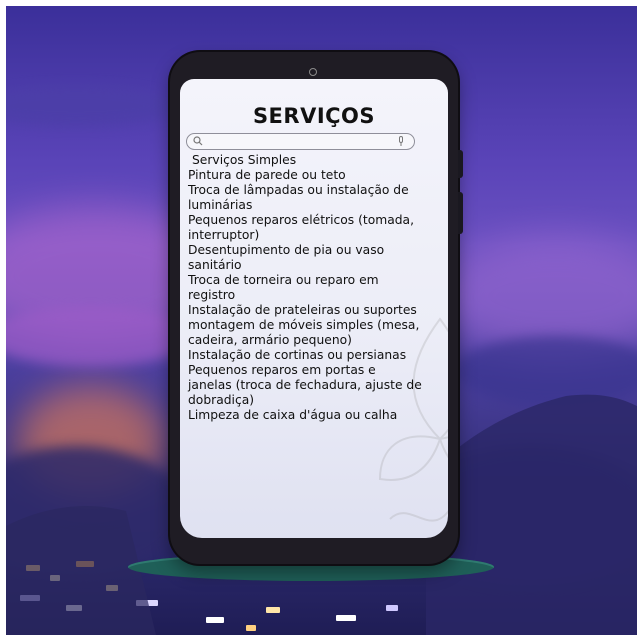 The height and width of the screenshot is (641, 643). I want to click on list-item: Pequenos reparos em portas e, so click(282, 370).